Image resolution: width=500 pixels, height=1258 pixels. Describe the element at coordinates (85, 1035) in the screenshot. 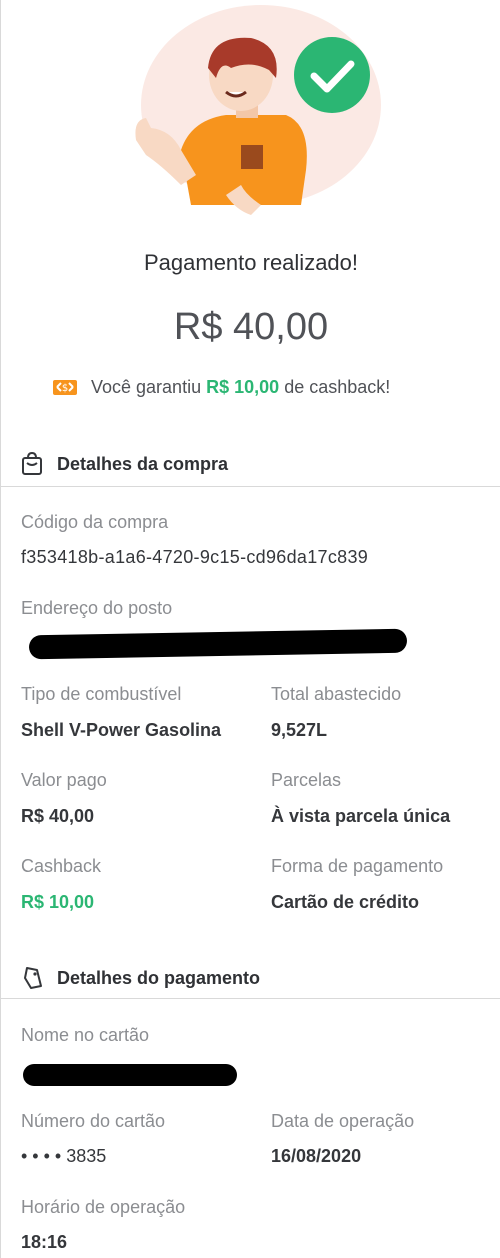

I see `card-name-label: Nome no cartão` at that location.